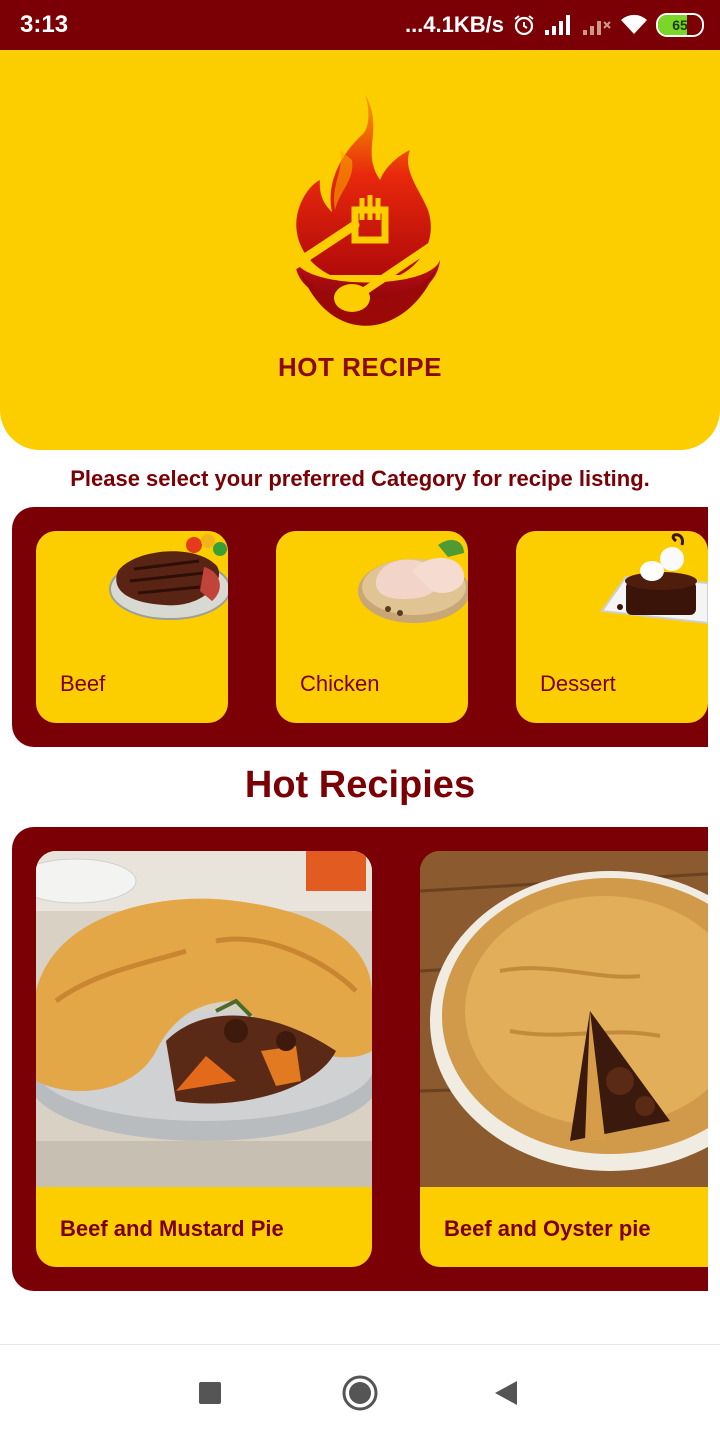  I want to click on category-label: Chicken, so click(340, 683).